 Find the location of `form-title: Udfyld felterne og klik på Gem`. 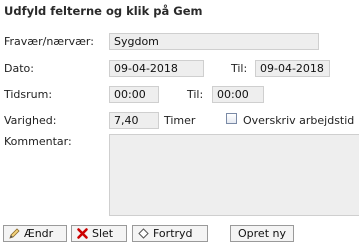

form-title: Udfyld felterne og klik på Gem is located at coordinates (103, 11).